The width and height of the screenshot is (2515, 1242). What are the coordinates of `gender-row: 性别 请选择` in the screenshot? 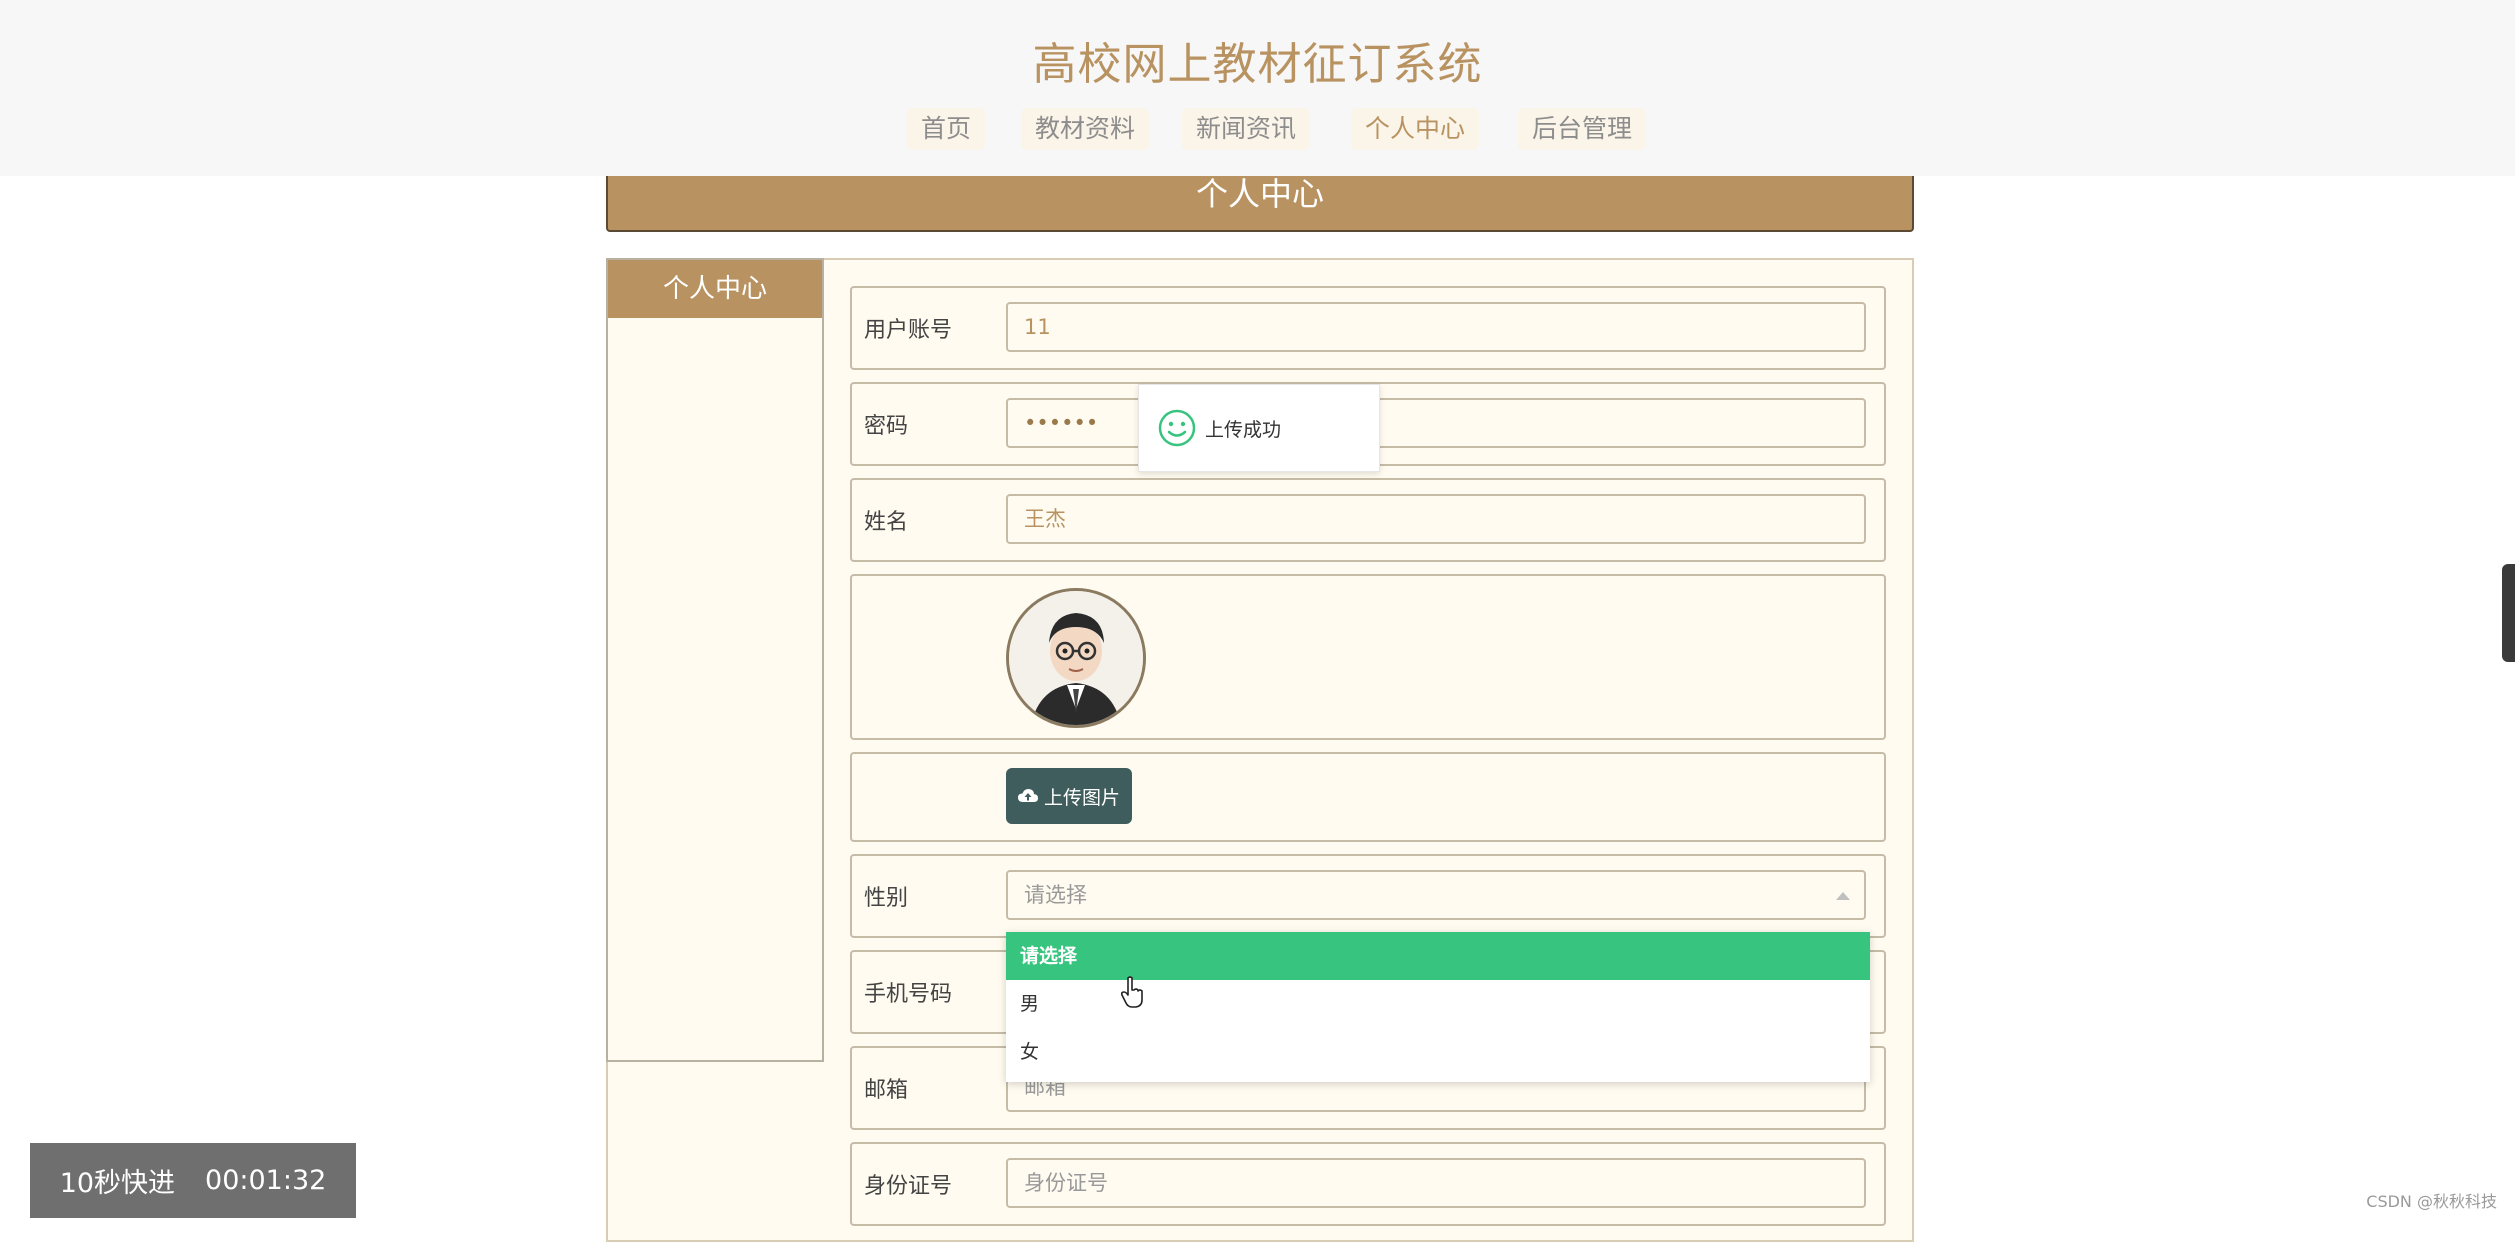 It's located at (1368, 896).